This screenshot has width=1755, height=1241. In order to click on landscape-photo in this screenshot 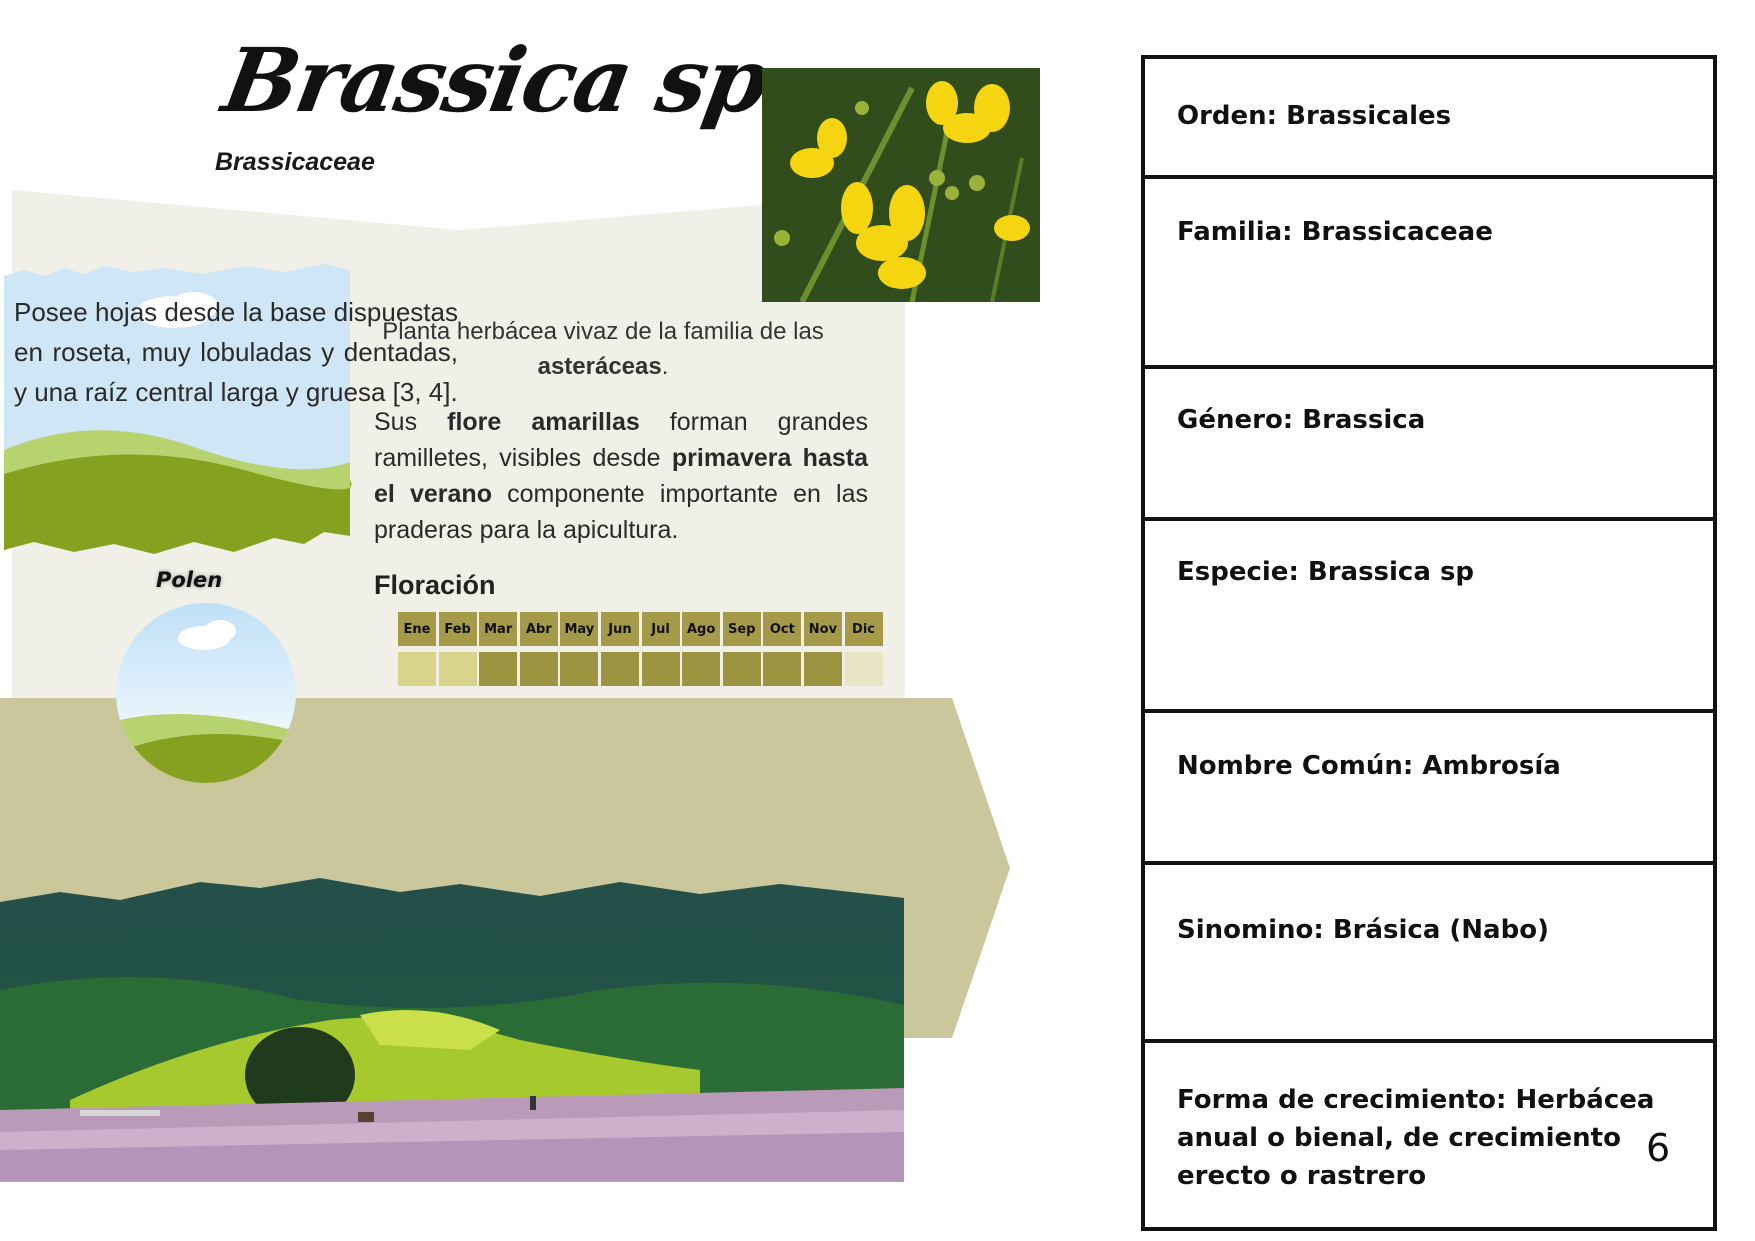, I will do `click(452, 1026)`.